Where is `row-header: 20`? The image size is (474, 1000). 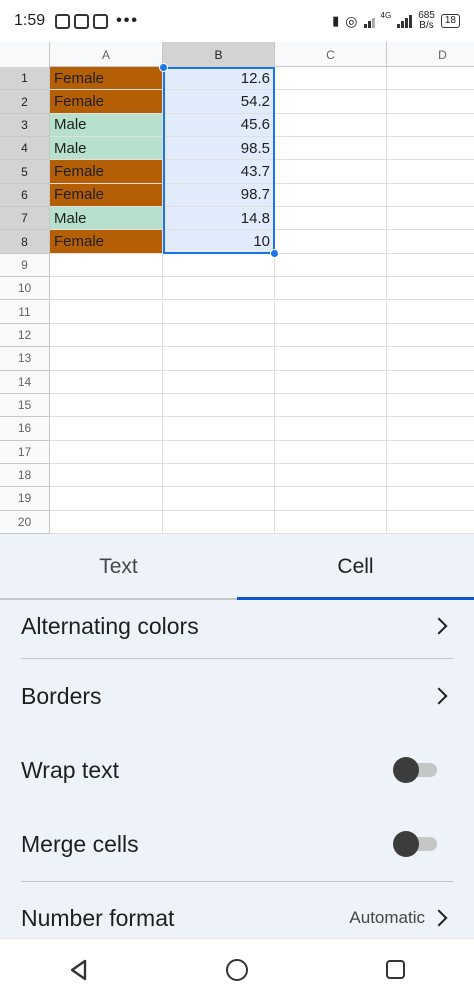 row-header: 20 is located at coordinates (25, 522).